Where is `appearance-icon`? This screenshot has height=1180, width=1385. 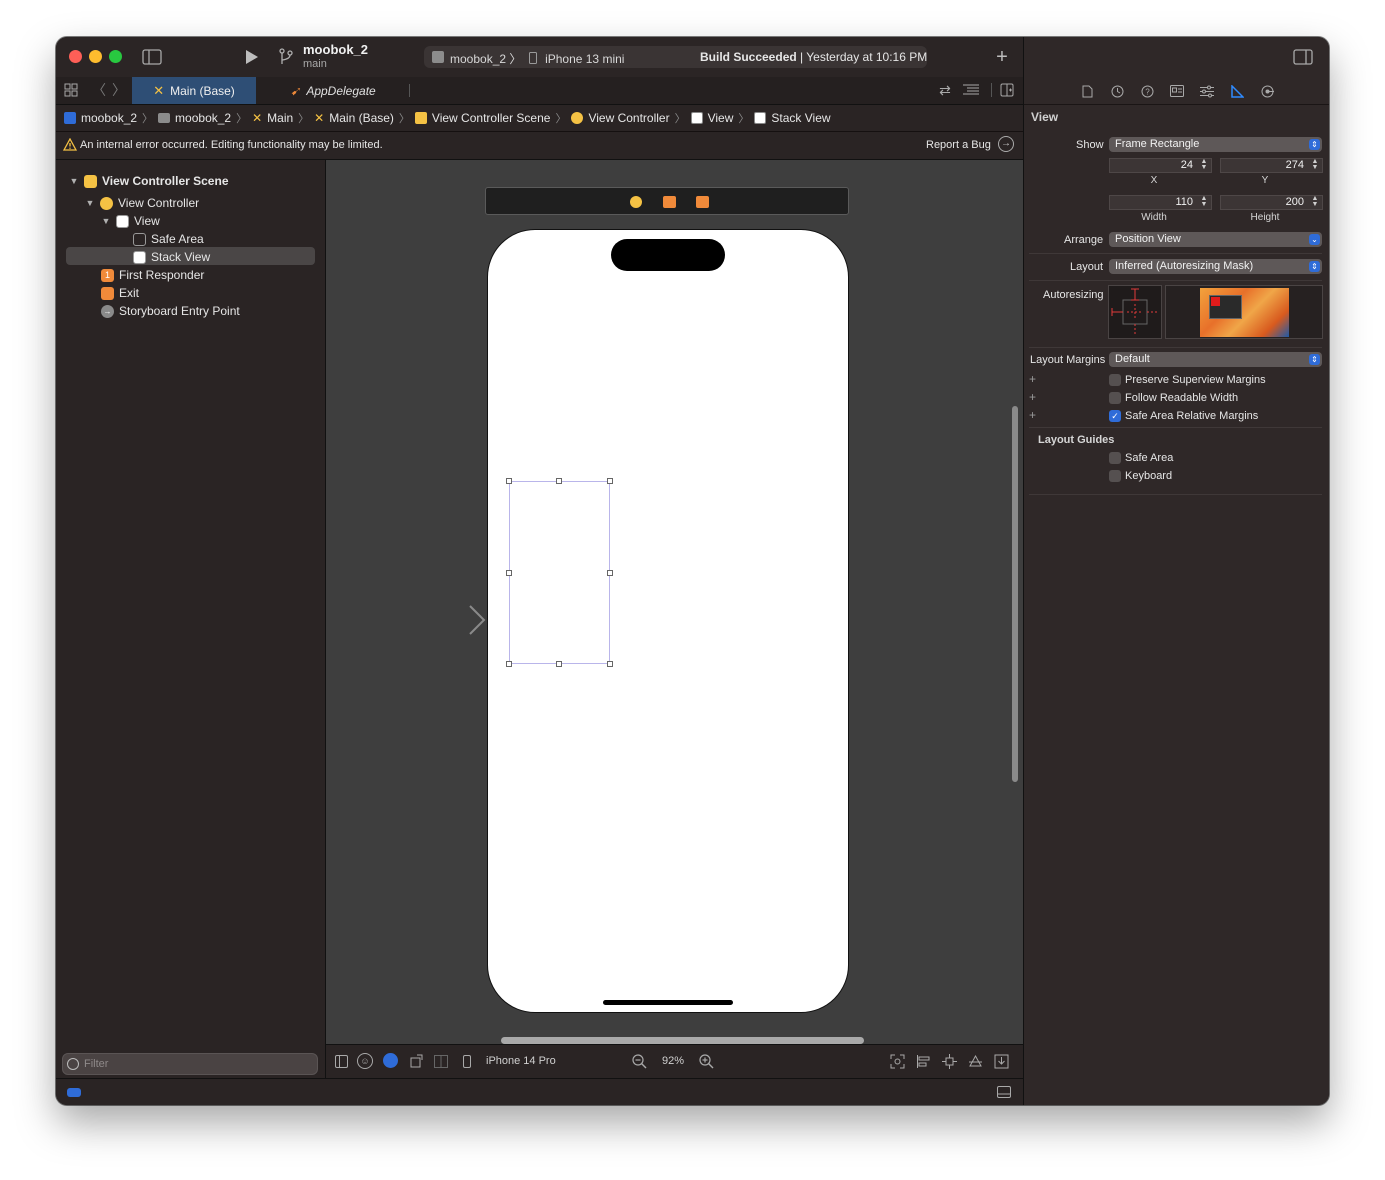
appearance-icon is located at coordinates (390, 1060).